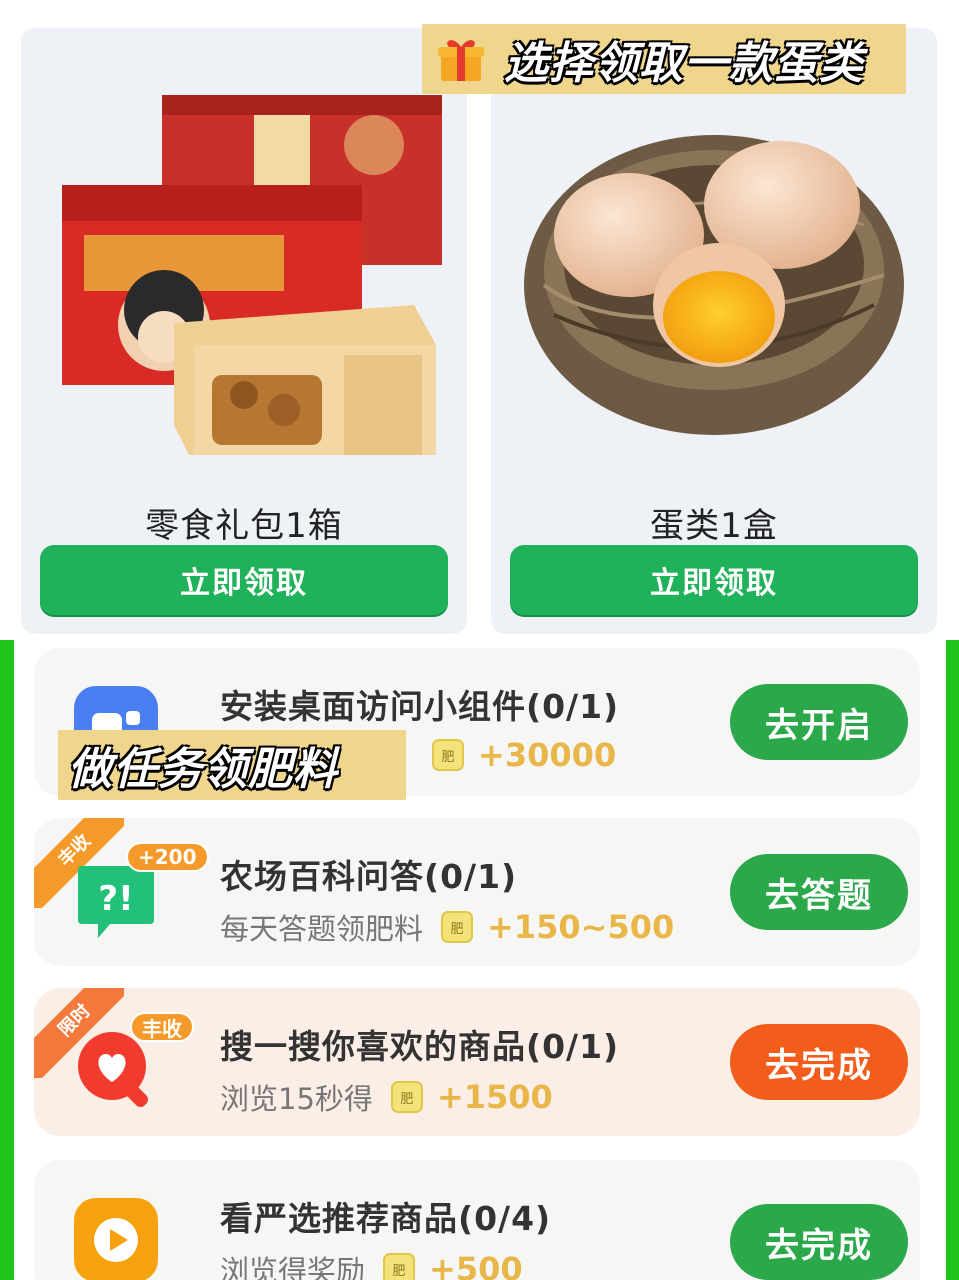 The width and height of the screenshot is (959, 1280). I want to click on task-subtitle: 每天答题领肥料, so click(322, 929).